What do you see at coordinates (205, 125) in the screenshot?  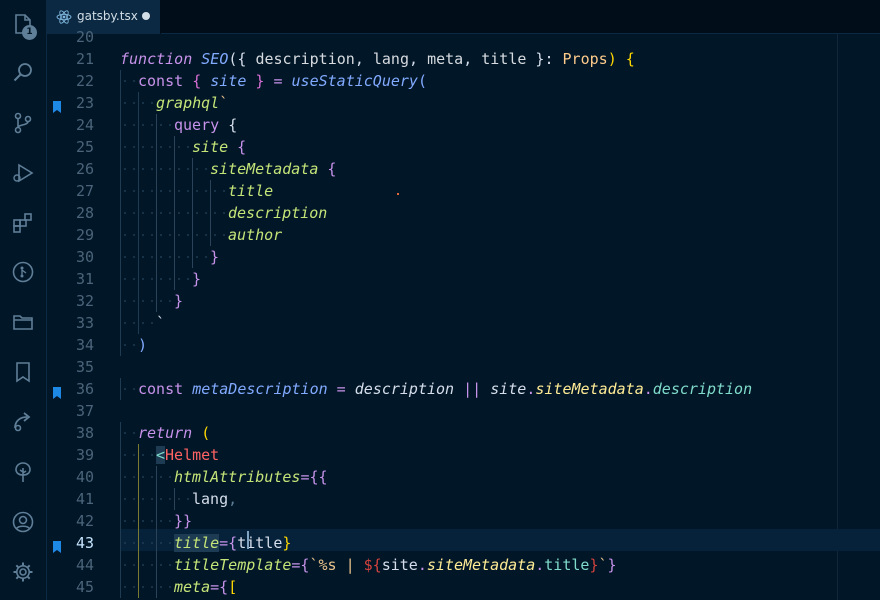 I see `code-text: query {` at bounding box center [205, 125].